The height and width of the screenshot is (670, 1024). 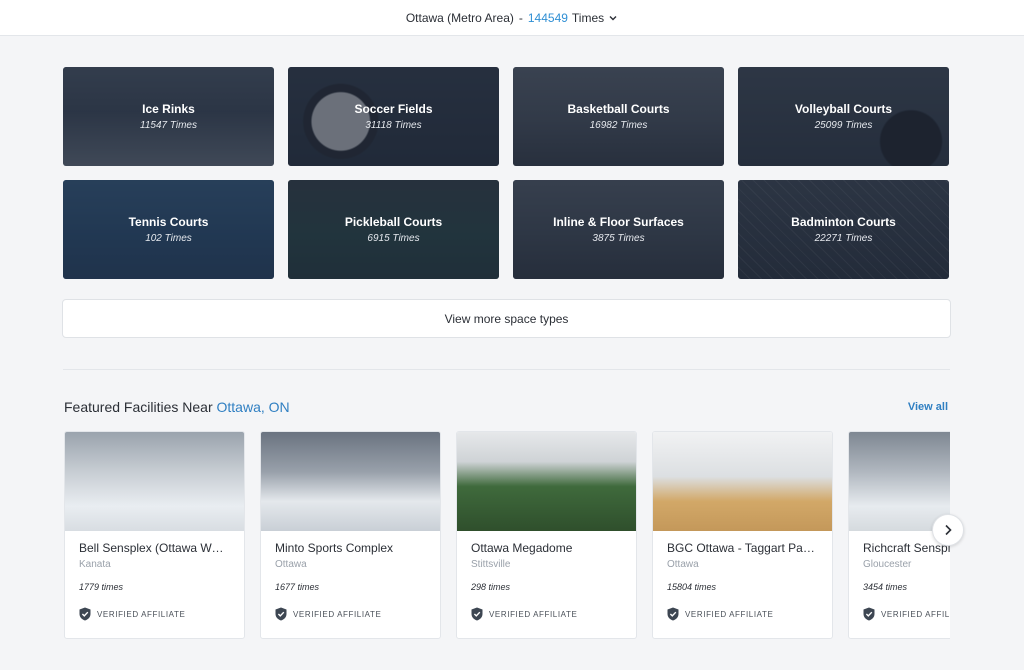 I want to click on view-more-space-types-button: View more space types, so click(x=506, y=318).